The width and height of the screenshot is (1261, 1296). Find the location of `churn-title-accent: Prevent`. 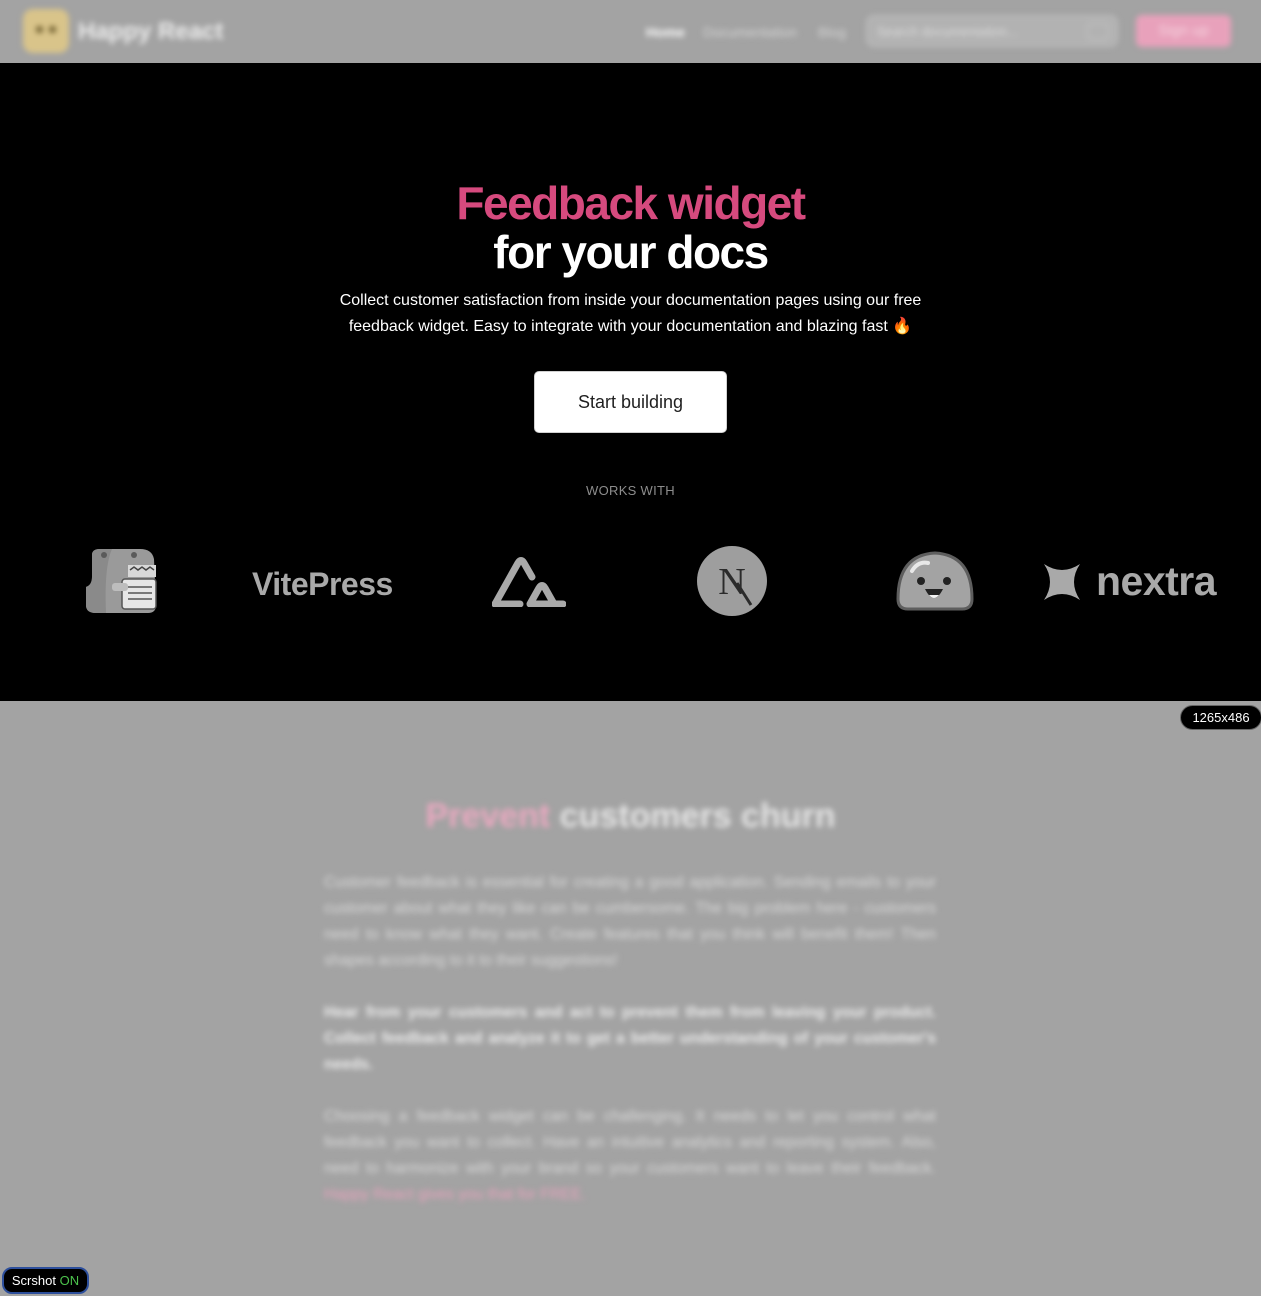

churn-title-accent: Prevent is located at coordinates (488, 816).